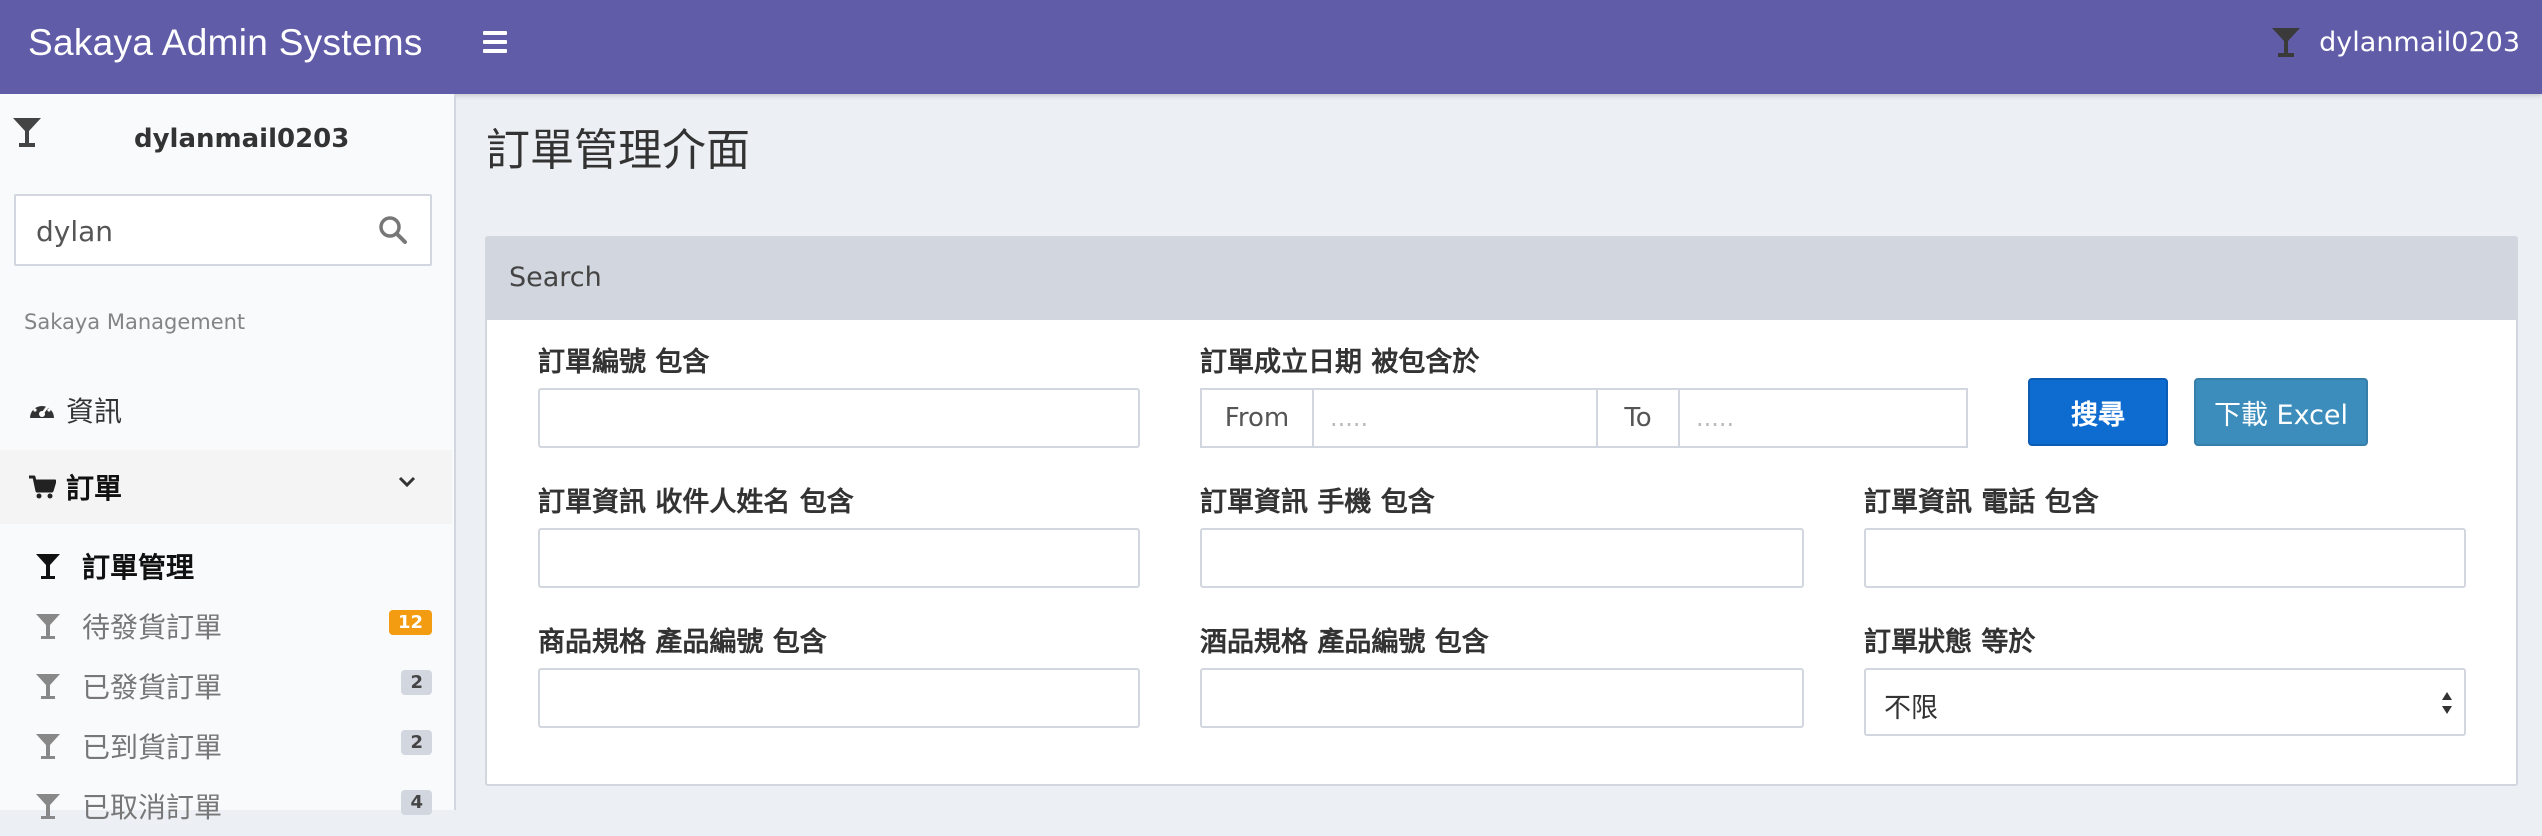 The image size is (2542, 836). Describe the element at coordinates (152, 747) in the screenshot. I see `sidebar-subitem-label: 已到貨訂單` at that location.